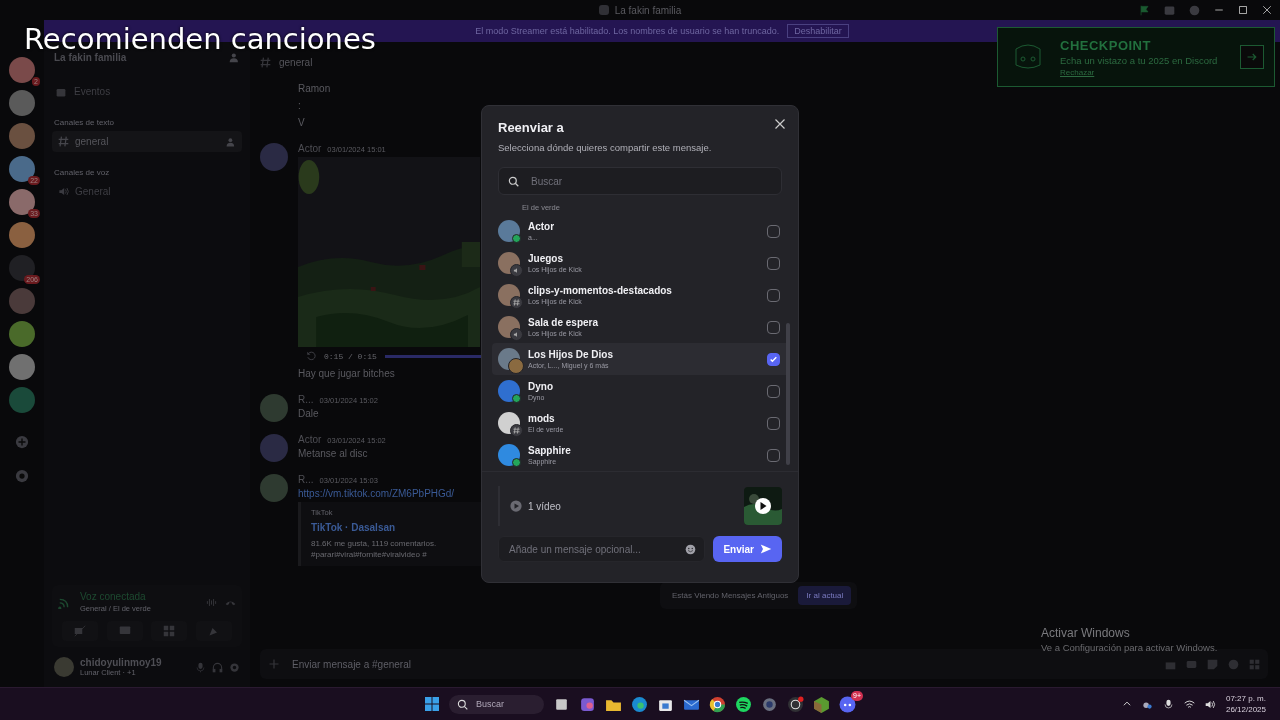  What do you see at coordinates (299, 105) in the screenshot?
I see `message-text: :` at bounding box center [299, 105].